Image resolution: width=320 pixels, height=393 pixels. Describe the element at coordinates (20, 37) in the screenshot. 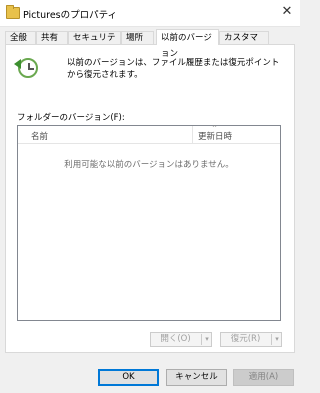

I see `tab-general: 全般` at that location.